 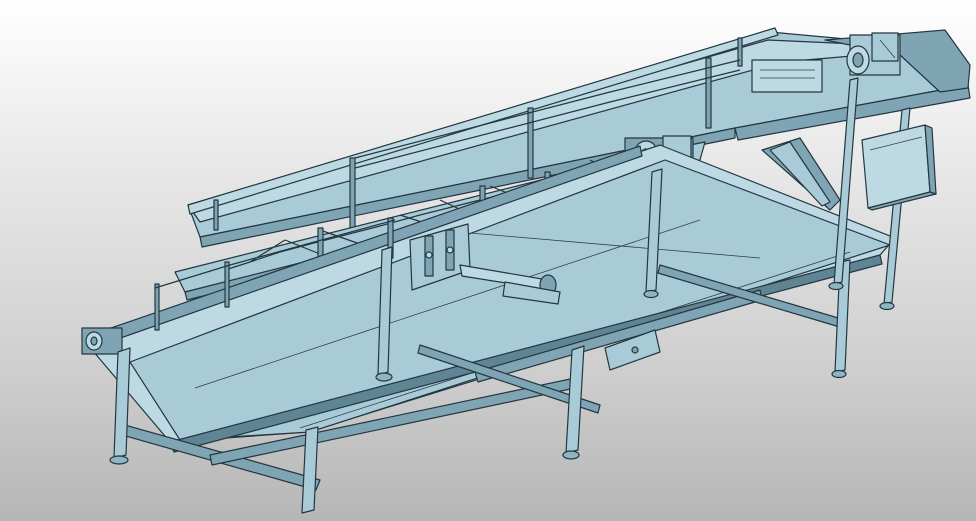 What do you see at coordinates (102, 341) in the screenshot?
I see `lower-end-roller` at bounding box center [102, 341].